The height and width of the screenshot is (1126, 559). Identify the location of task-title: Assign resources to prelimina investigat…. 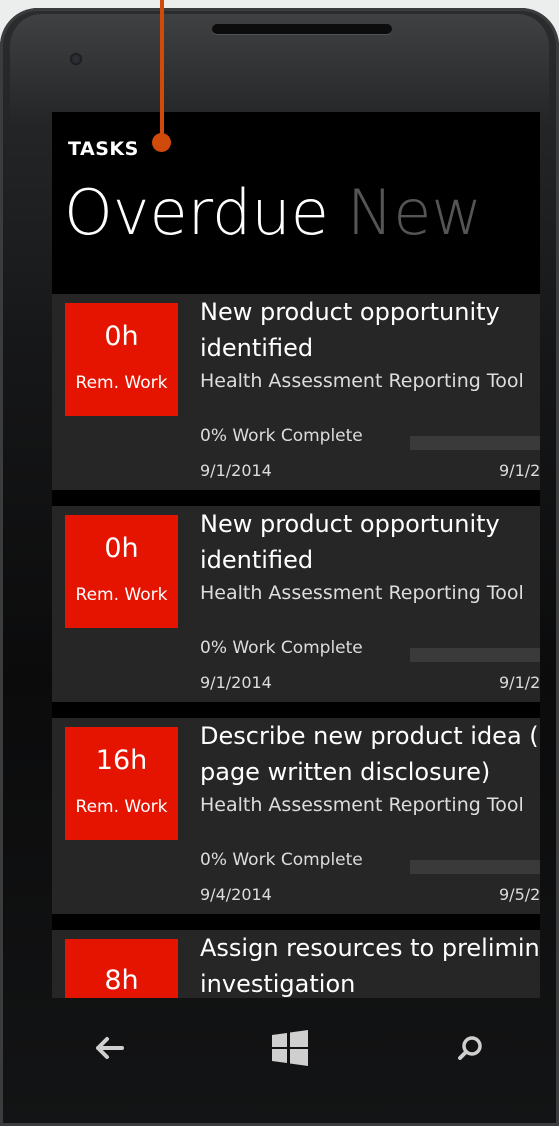
(370, 964).